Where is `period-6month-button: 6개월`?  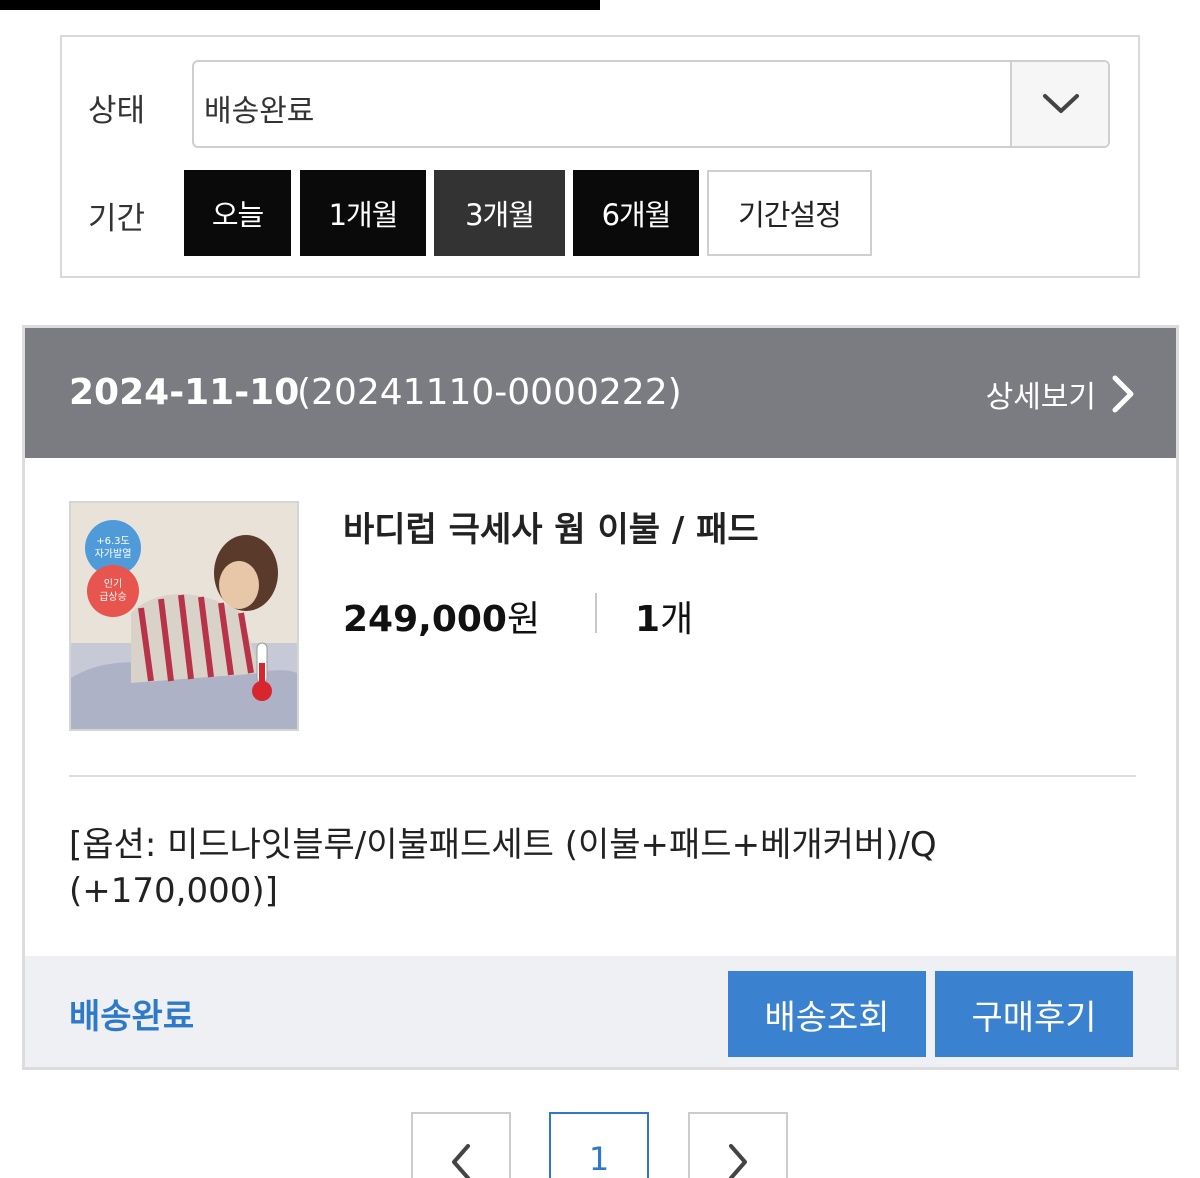 period-6month-button: 6개월 is located at coordinates (636, 213).